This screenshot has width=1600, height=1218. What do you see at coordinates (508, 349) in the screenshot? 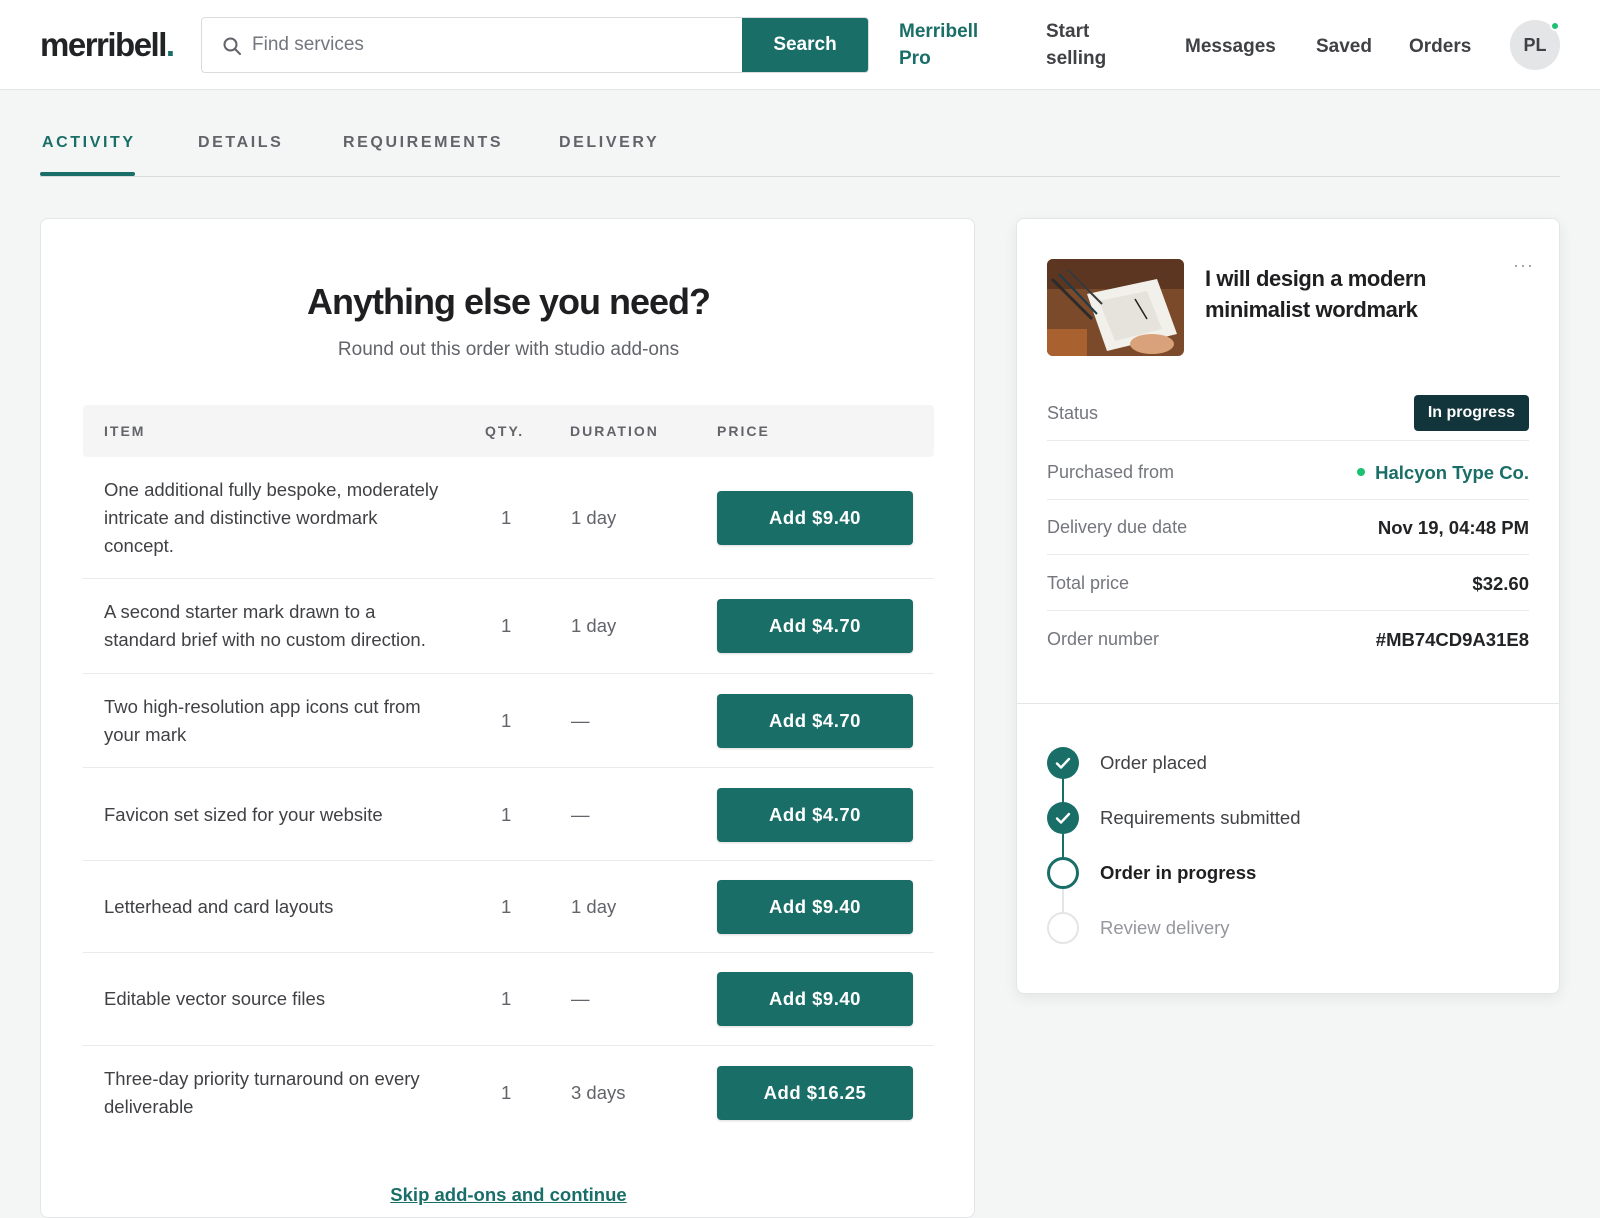
I see `addons-subtitle: Round out this order with studio add-ons` at bounding box center [508, 349].